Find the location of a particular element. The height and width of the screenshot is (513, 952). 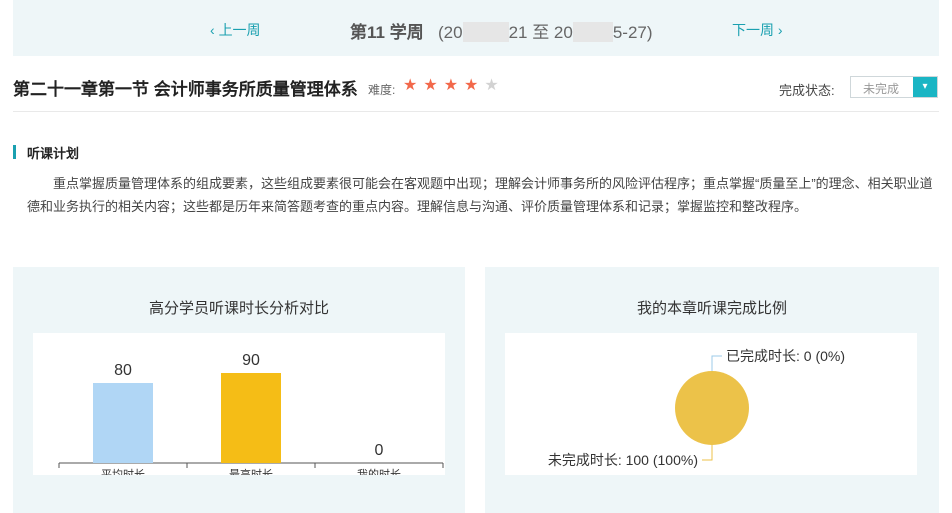

chevron-down-icon: ▾ is located at coordinates (925, 87).